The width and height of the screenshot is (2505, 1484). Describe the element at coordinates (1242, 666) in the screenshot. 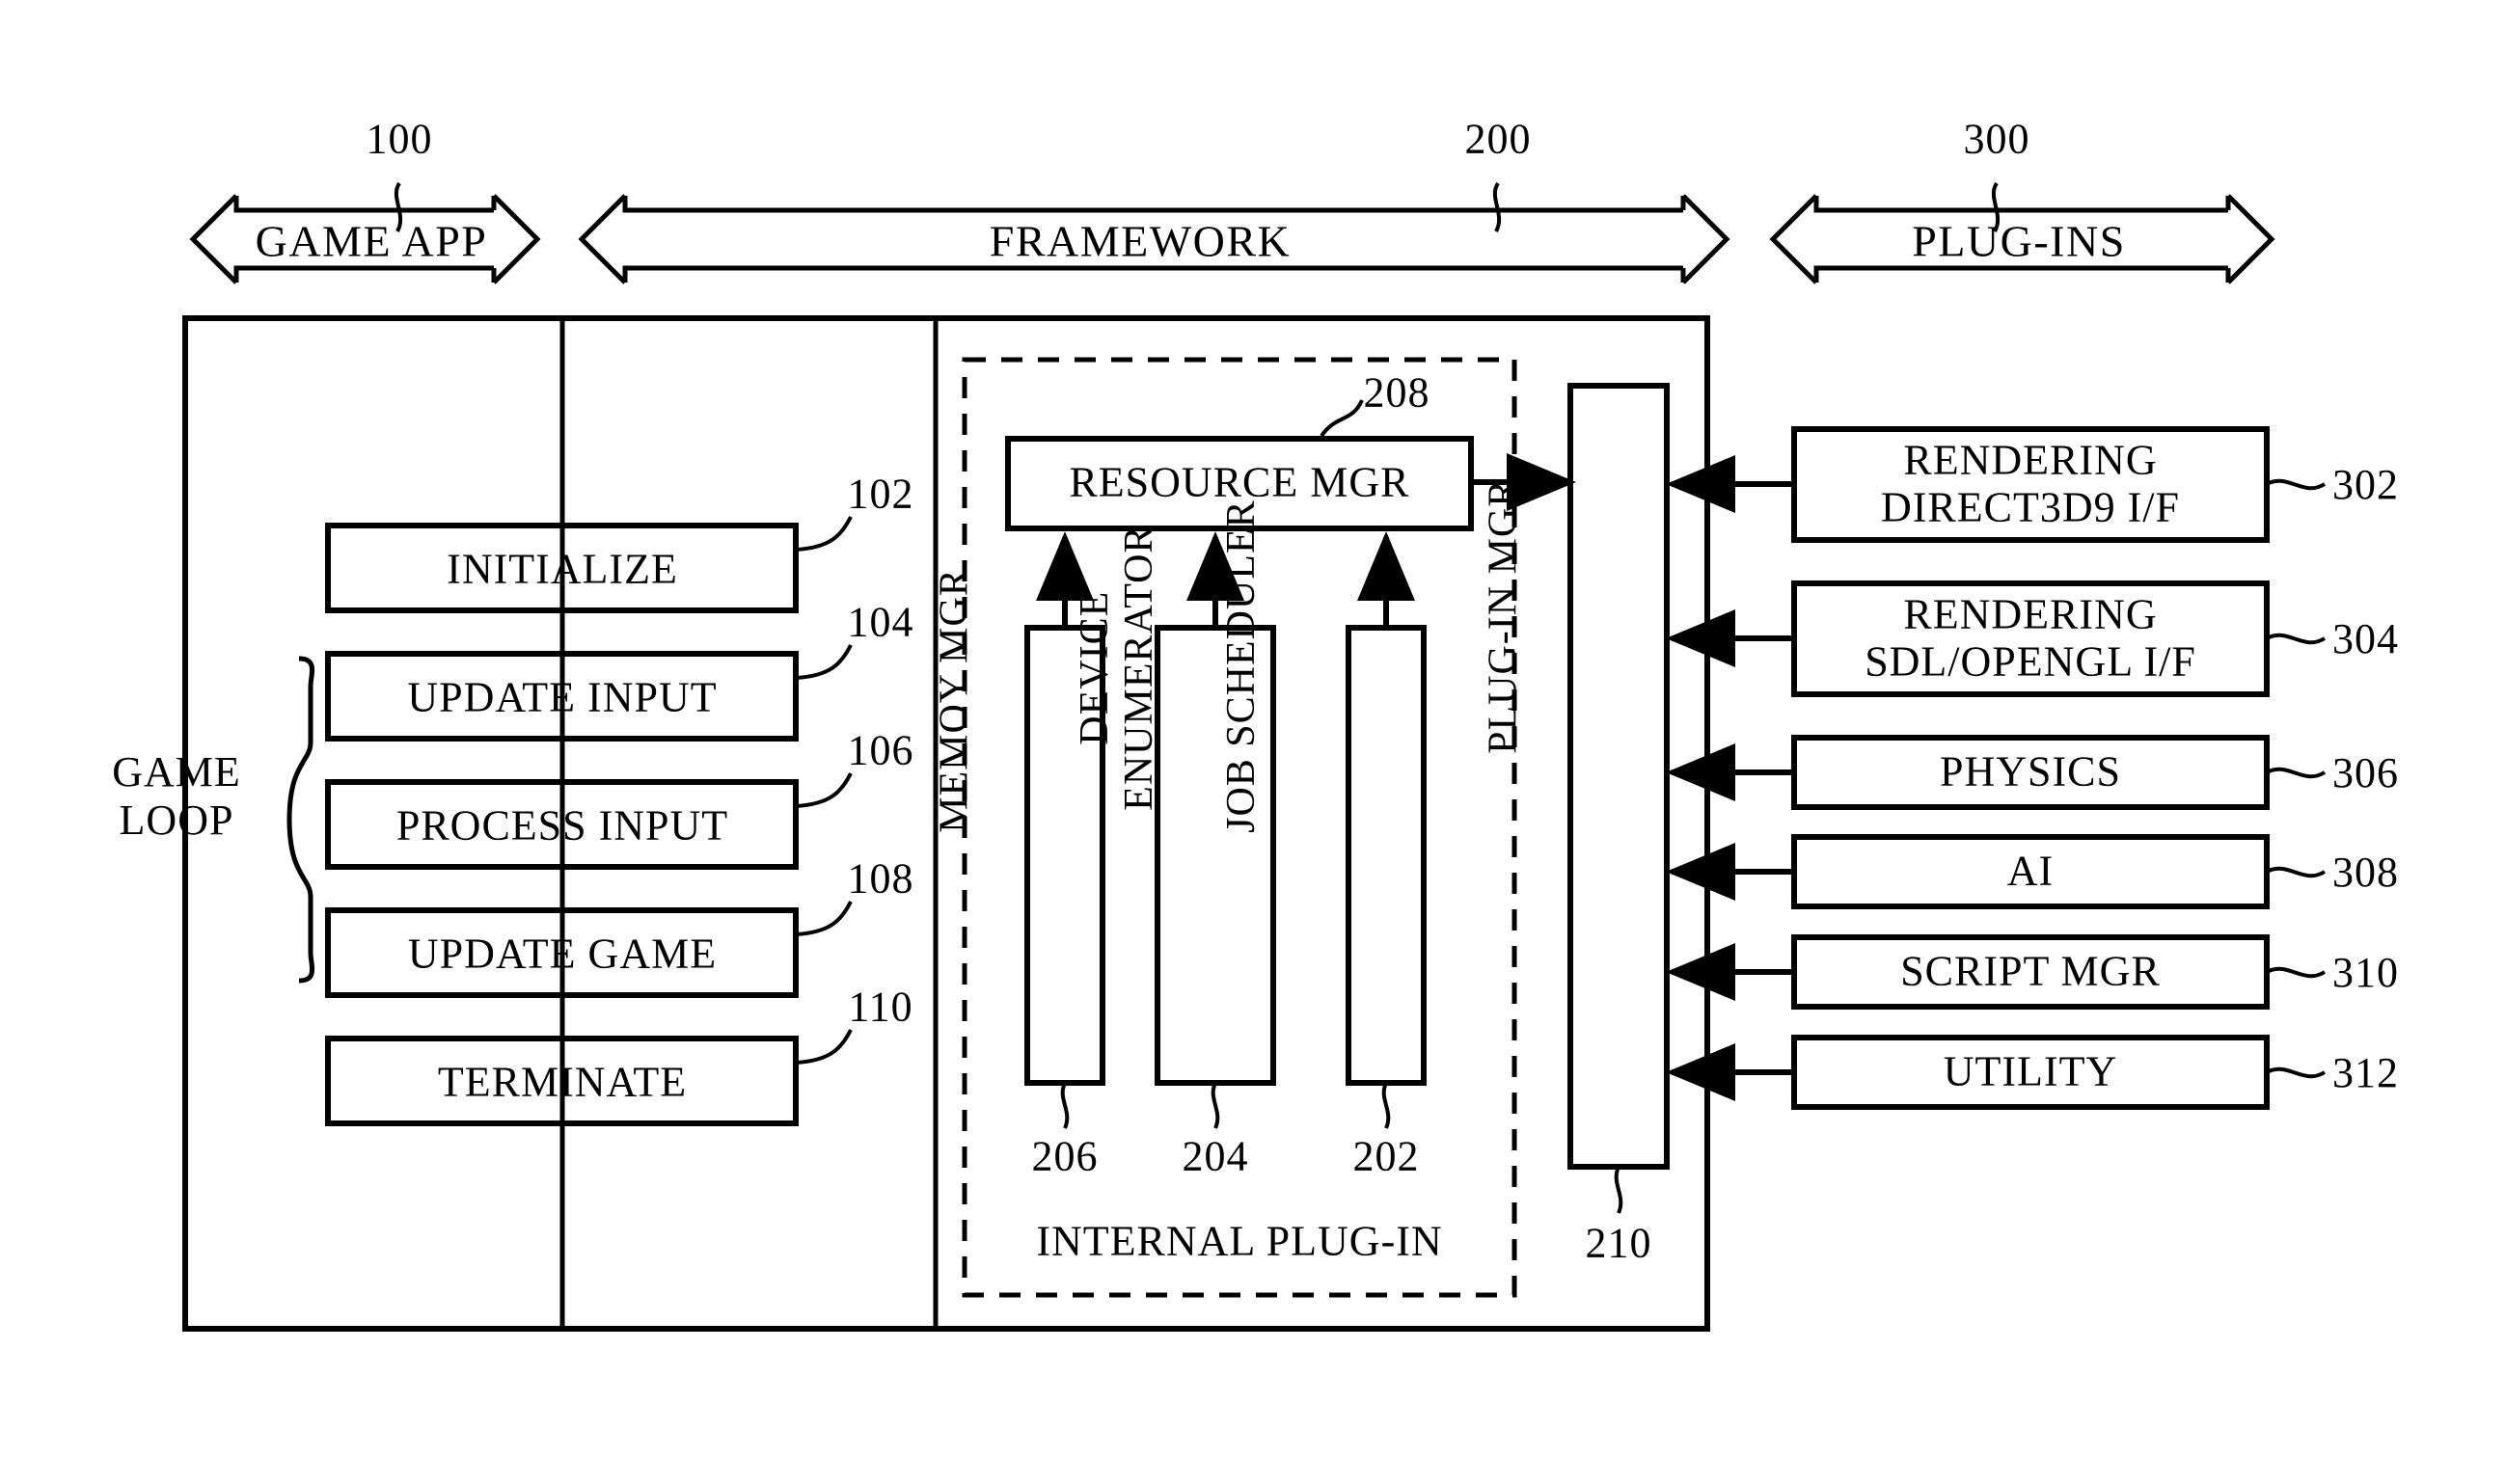

I see `label-job-scheduler: JOB SCHEDULER` at that location.